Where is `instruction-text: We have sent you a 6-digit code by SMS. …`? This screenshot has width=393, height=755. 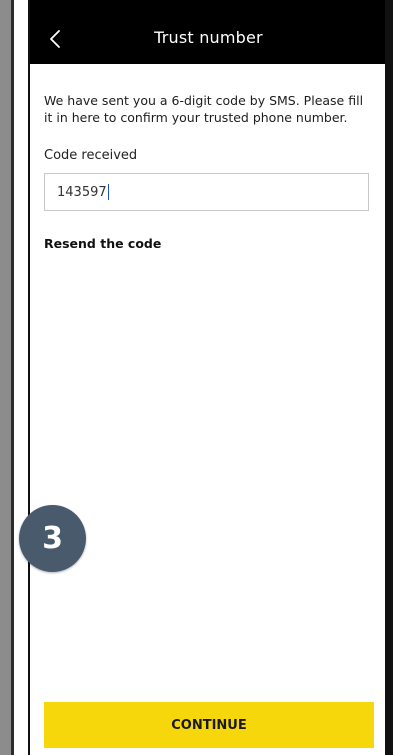 instruction-text: We have sent you a 6-digit code by SMS. … is located at coordinates (204, 109).